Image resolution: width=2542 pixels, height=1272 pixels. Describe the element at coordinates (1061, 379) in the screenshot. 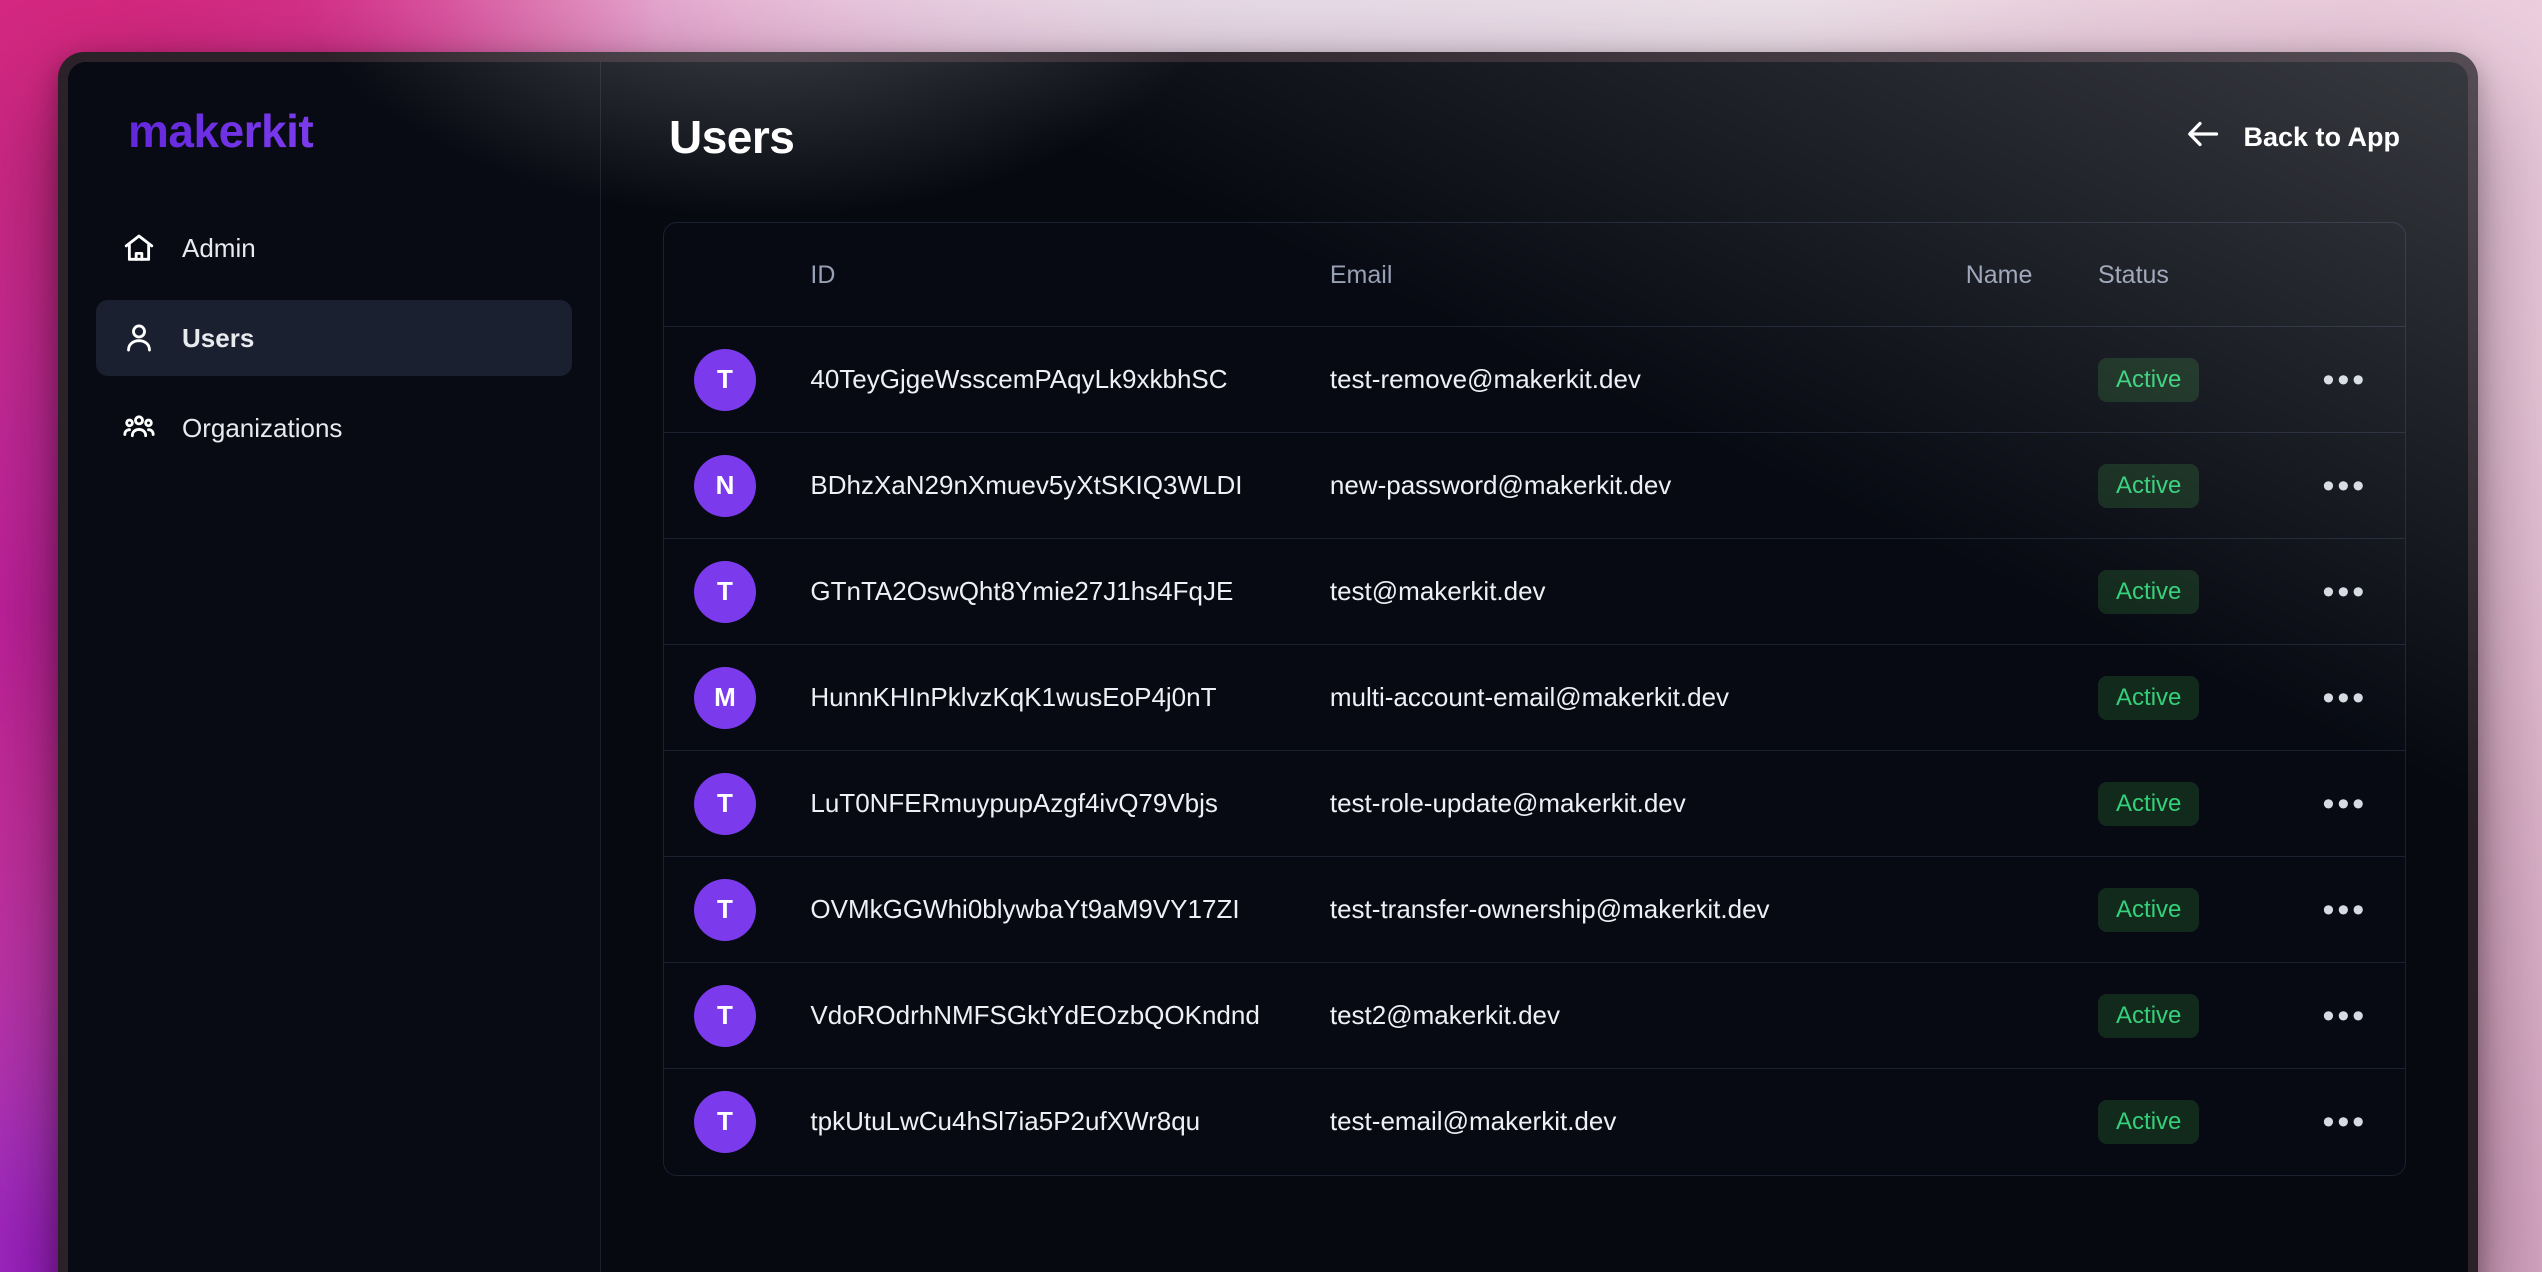

I see `user-id-cell: 40TeyGjgeWsscemPAqyLk9xkbhSC` at that location.